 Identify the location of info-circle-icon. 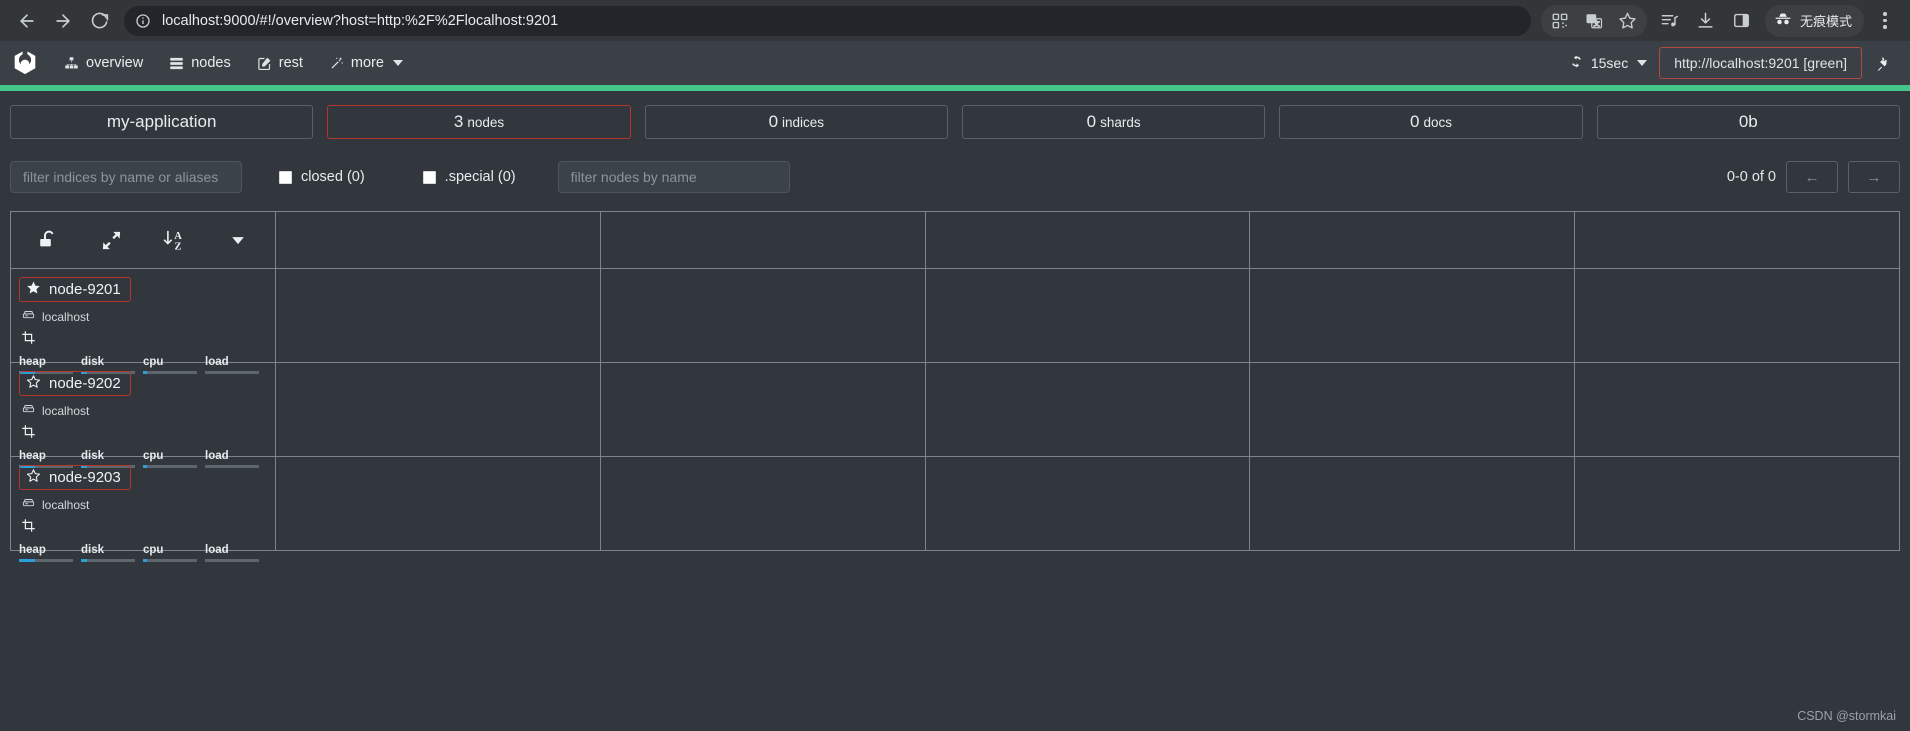
(143, 21).